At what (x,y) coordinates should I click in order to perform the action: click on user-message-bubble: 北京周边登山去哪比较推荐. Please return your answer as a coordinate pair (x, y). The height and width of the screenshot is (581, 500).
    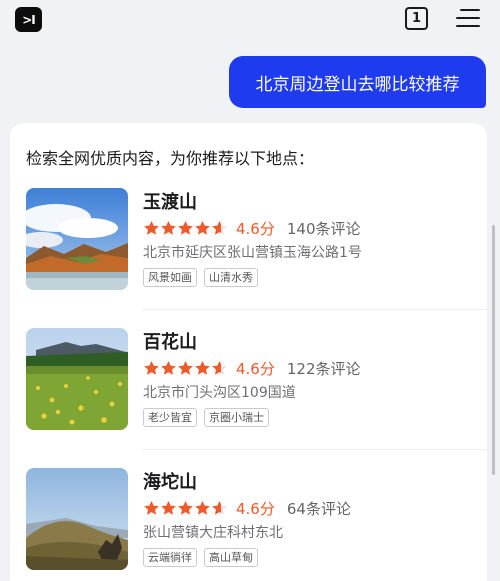
    Looking at the image, I should click on (357, 82).